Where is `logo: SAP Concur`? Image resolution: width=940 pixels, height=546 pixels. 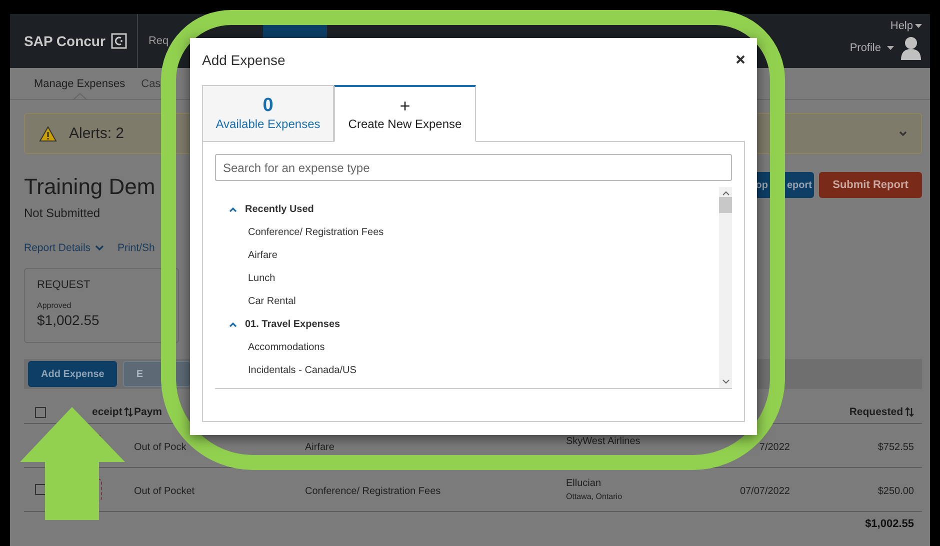
logo: SAP Concur is located at coordinates (81, 41).